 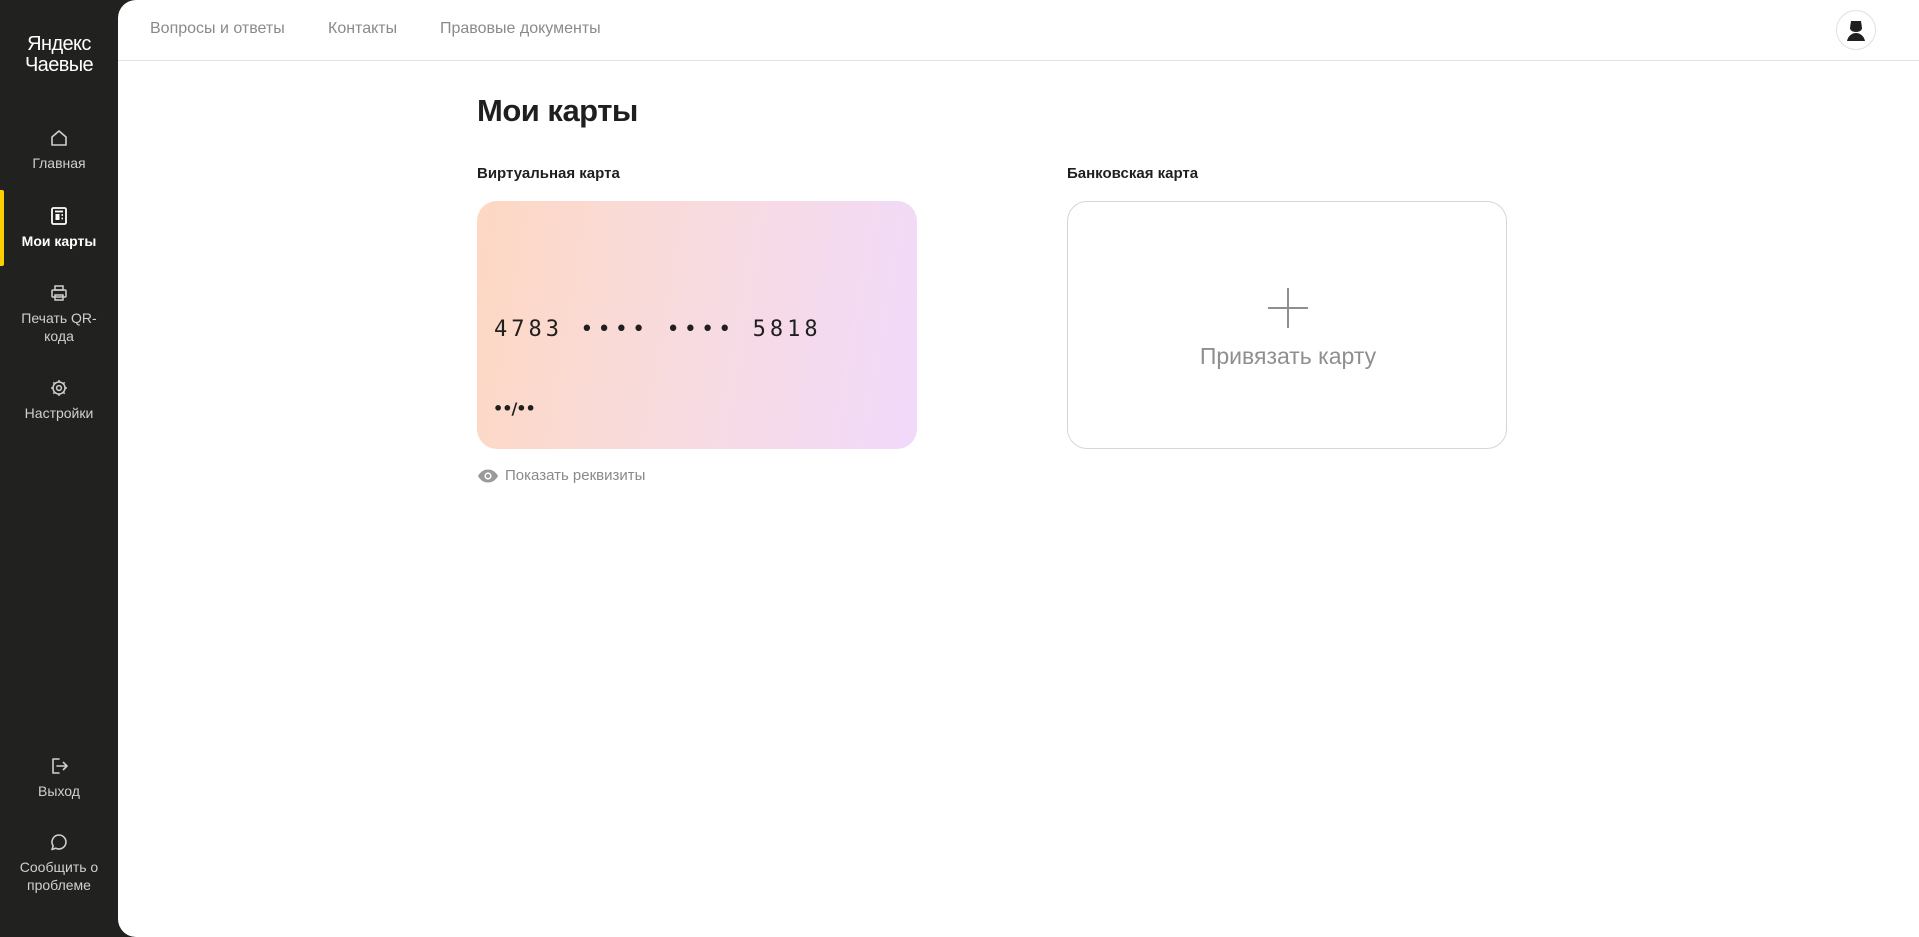 I want to click on virtual-card-label: Виртуальная карта, so click(x=548, y=173).